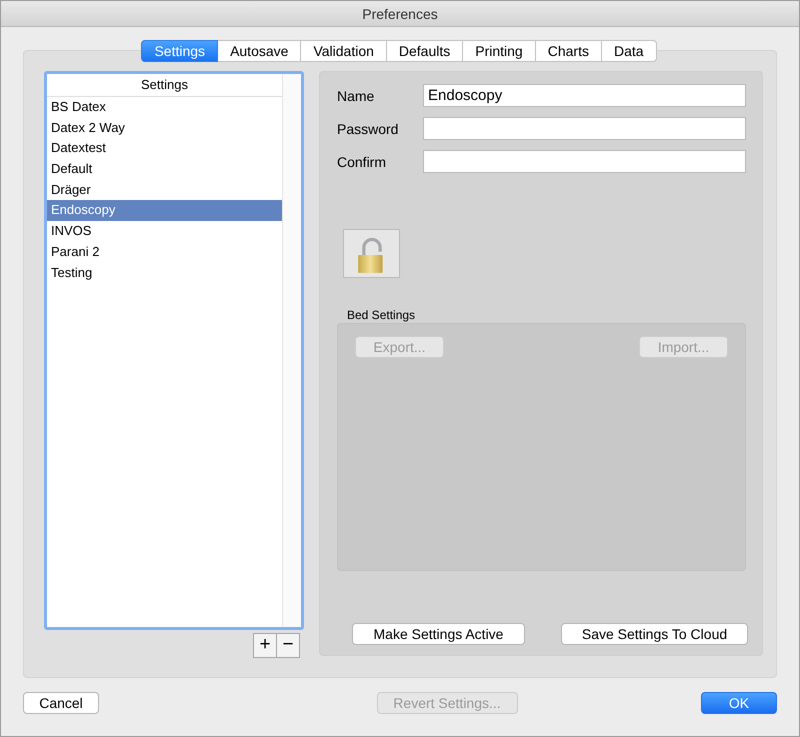 Image resolution: width=800 pixels, height=737 pixels. Describe the element at coordinates (371, 253) in the screenshot. I see `lock-button` at that location.